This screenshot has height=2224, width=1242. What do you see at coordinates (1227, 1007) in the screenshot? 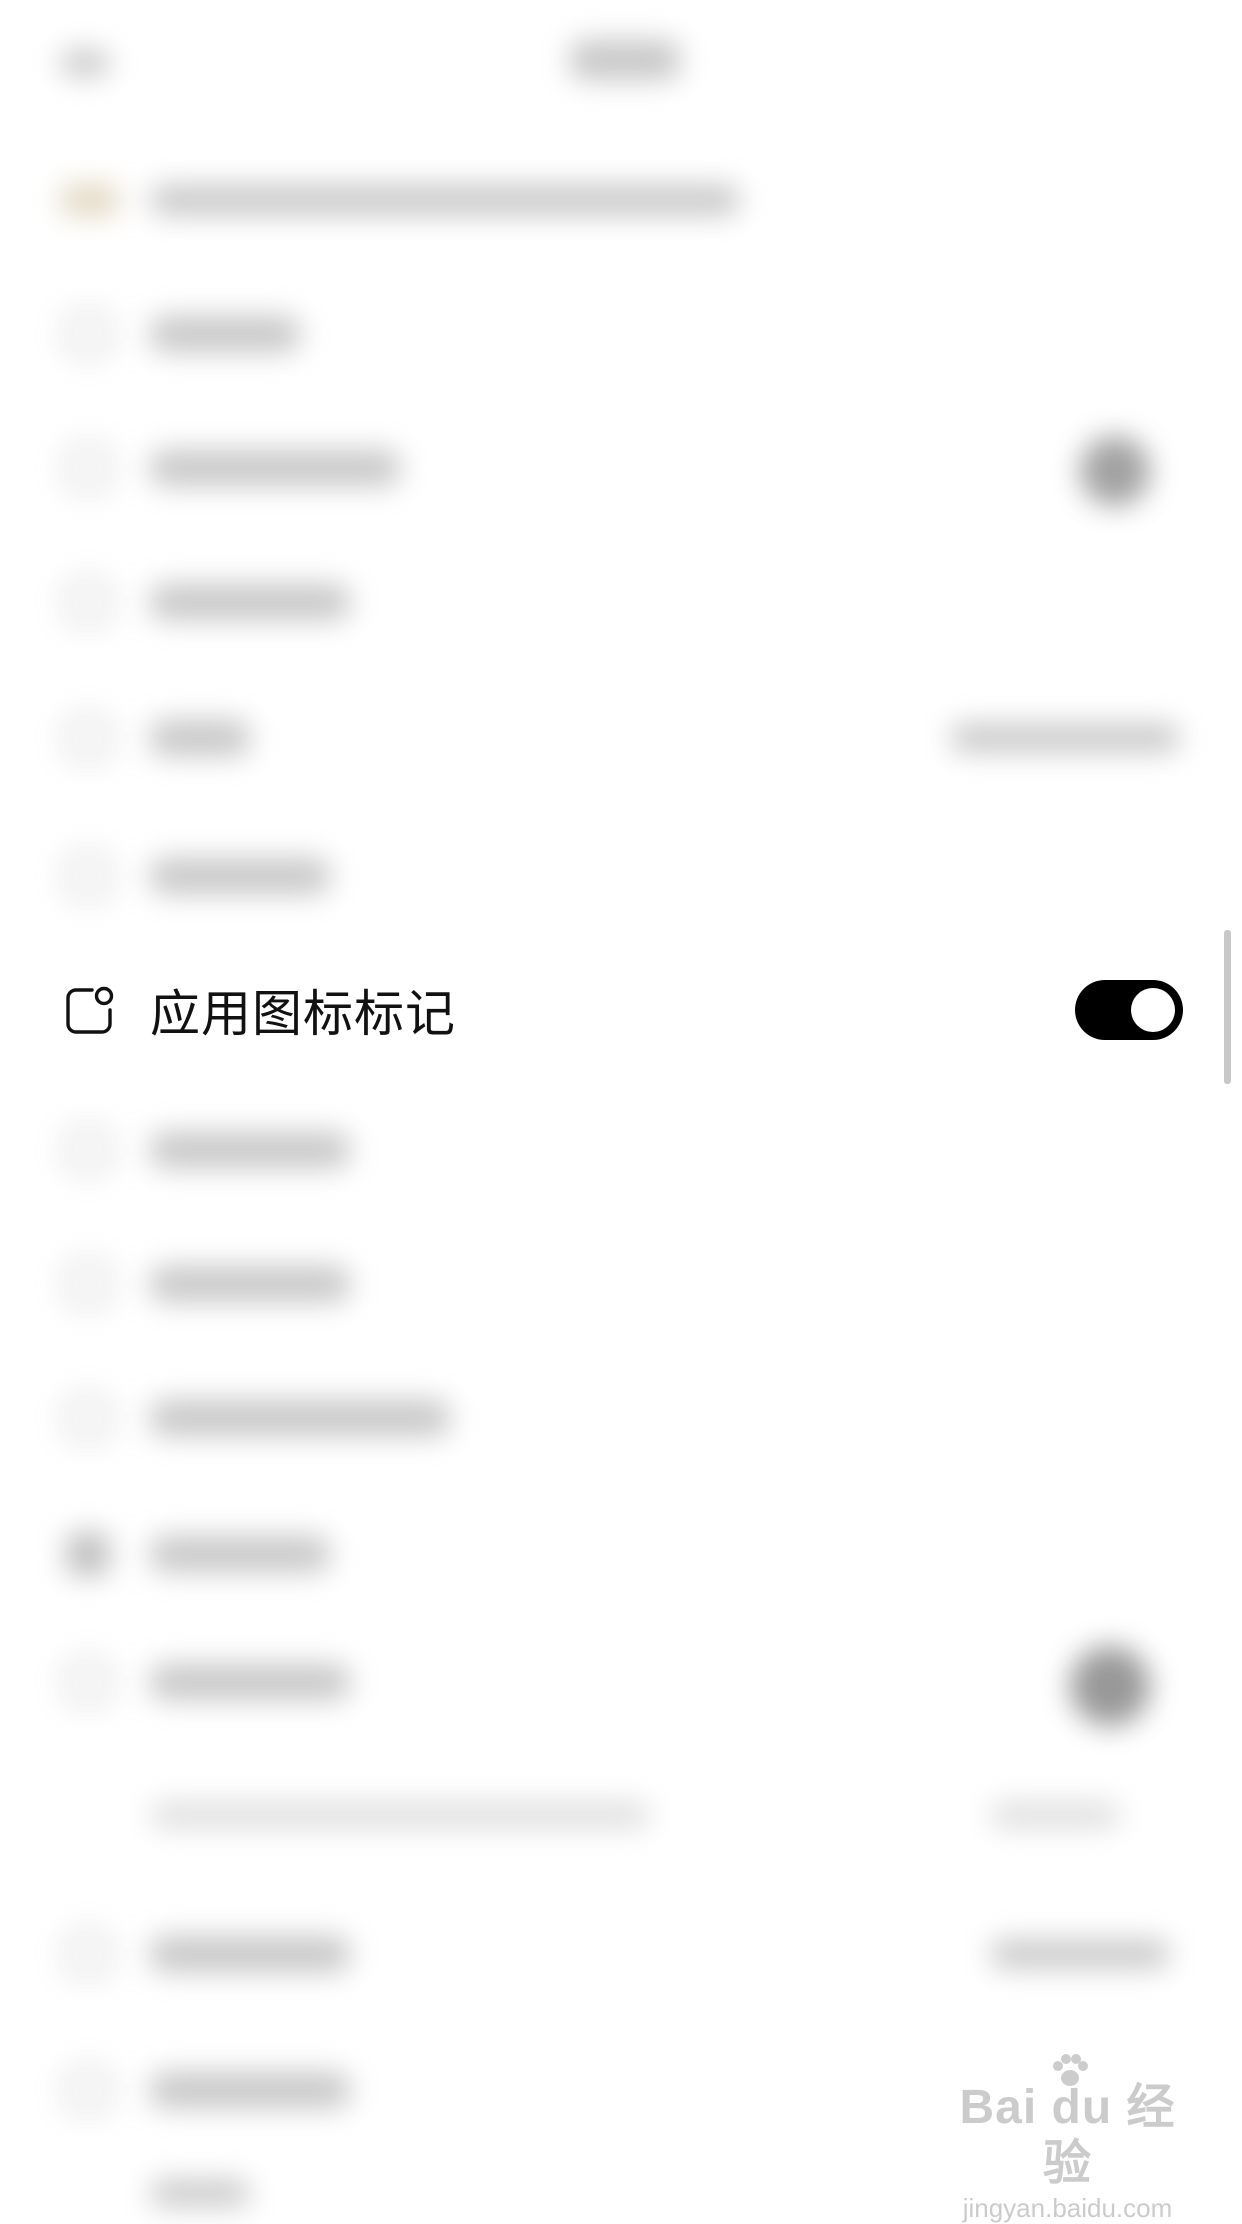
I see `scroll-indicator` at bounding box center [1227, 1007].